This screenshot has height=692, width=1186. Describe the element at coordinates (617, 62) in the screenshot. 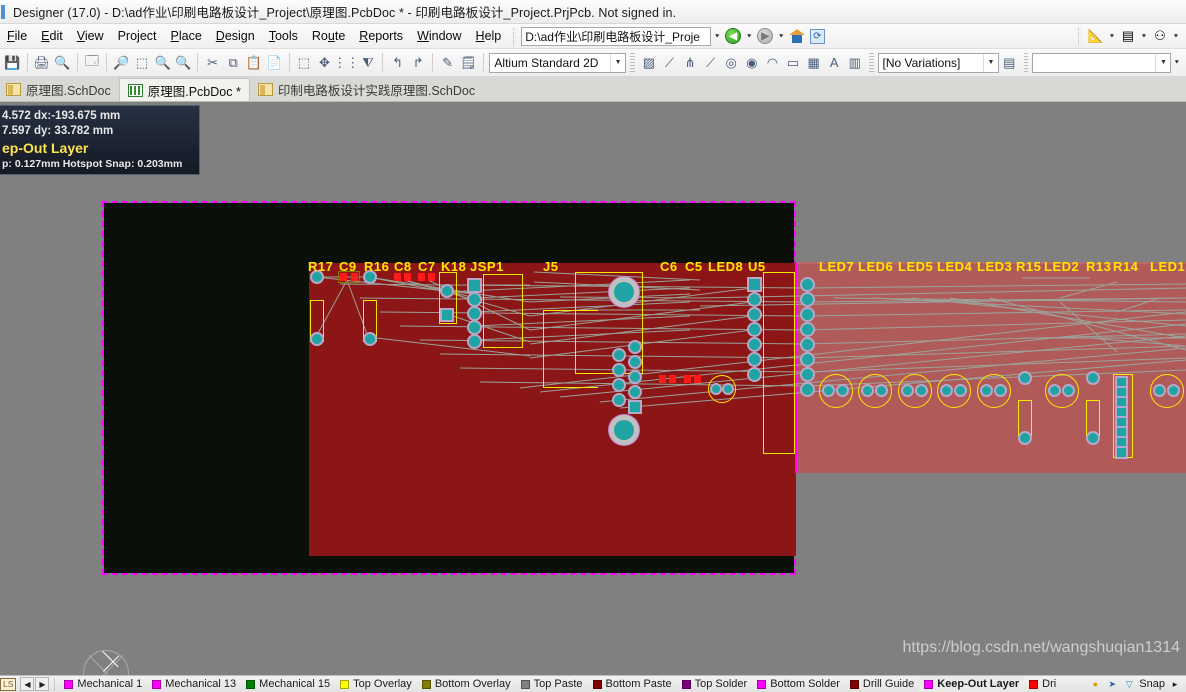

I see `view-config-dropdown-icon: ▼` at that location.